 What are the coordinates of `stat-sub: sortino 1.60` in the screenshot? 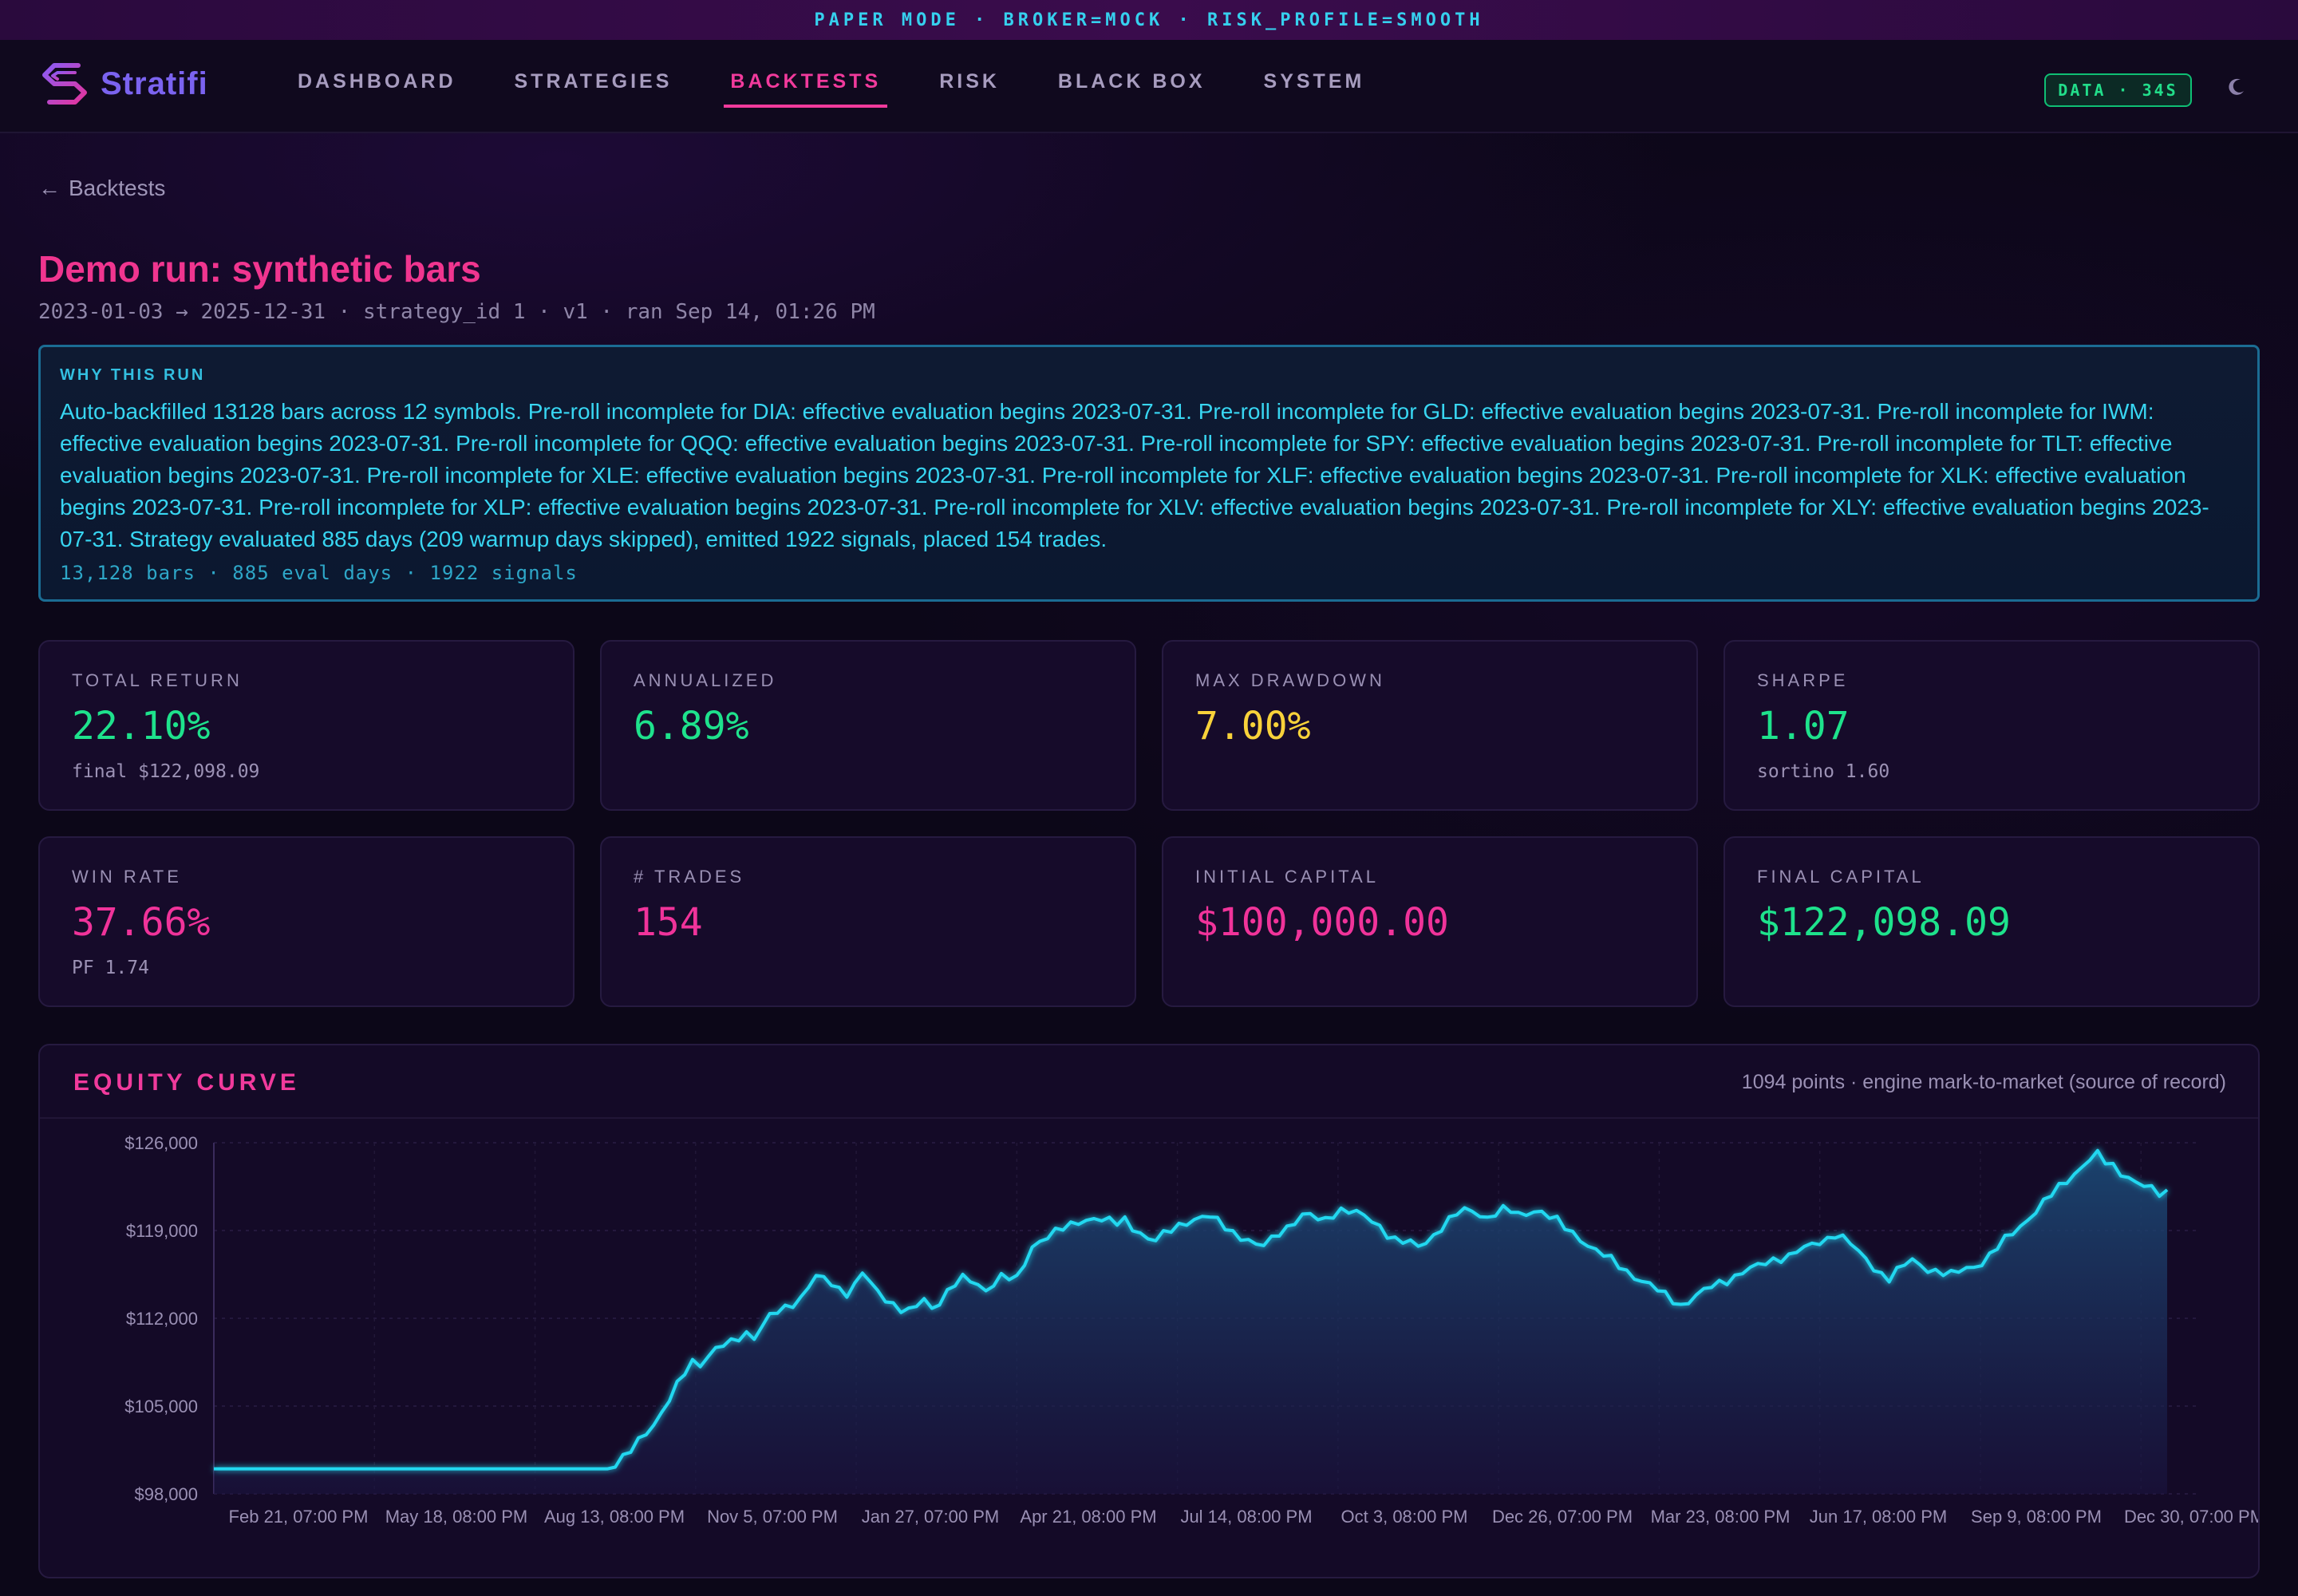 It's located at (1823, 771).